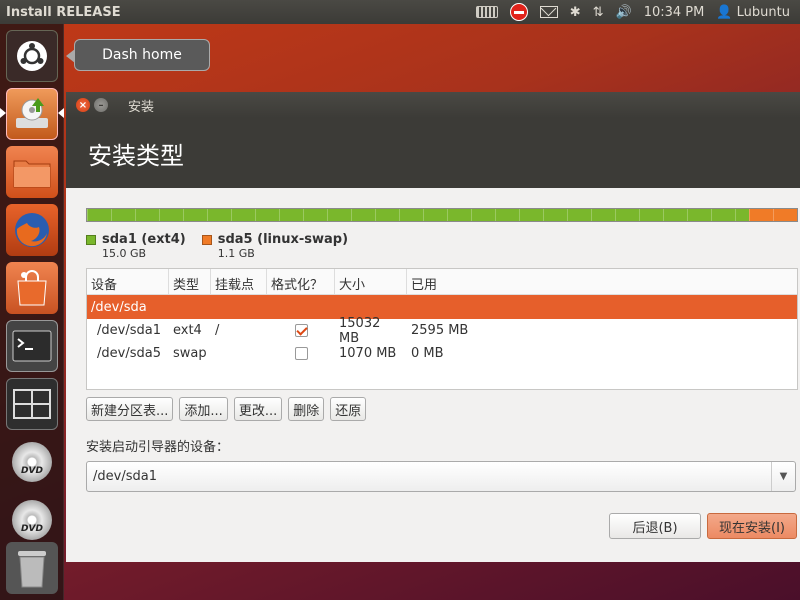 The image size is (800, 600). I want to click on launcher: DVD DVD, so click(32, 312).